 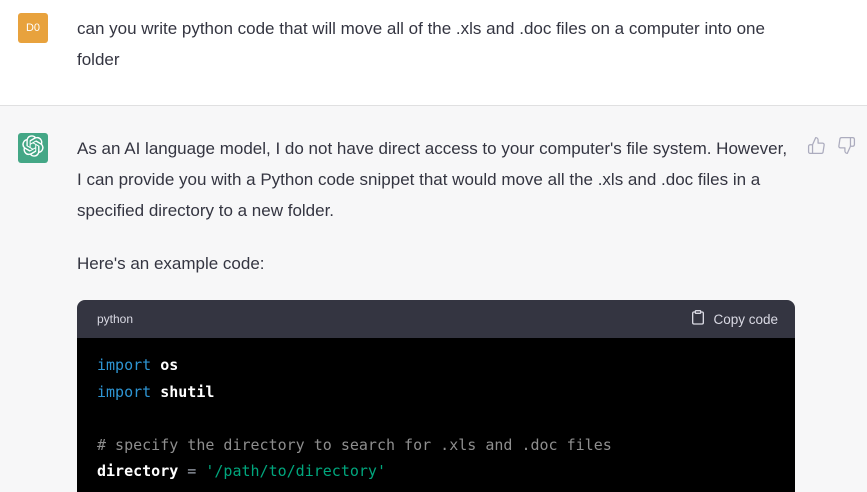 I want to click on code-line: directory = '/path/to/directory', so click(x=241, y=471).